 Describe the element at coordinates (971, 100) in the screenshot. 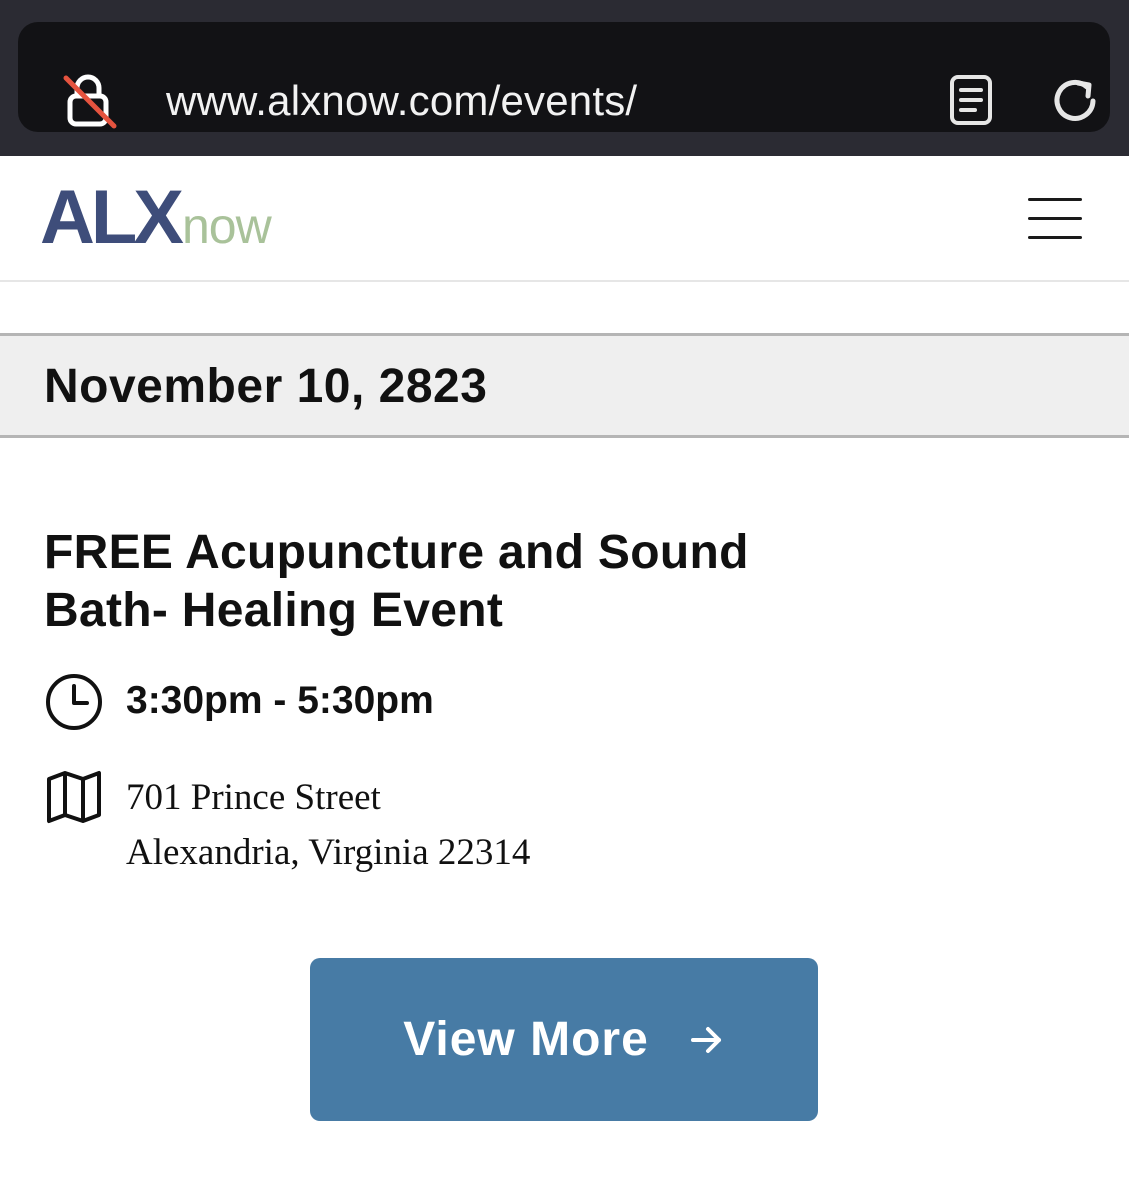

I see `reader-mode-icon` at that location.